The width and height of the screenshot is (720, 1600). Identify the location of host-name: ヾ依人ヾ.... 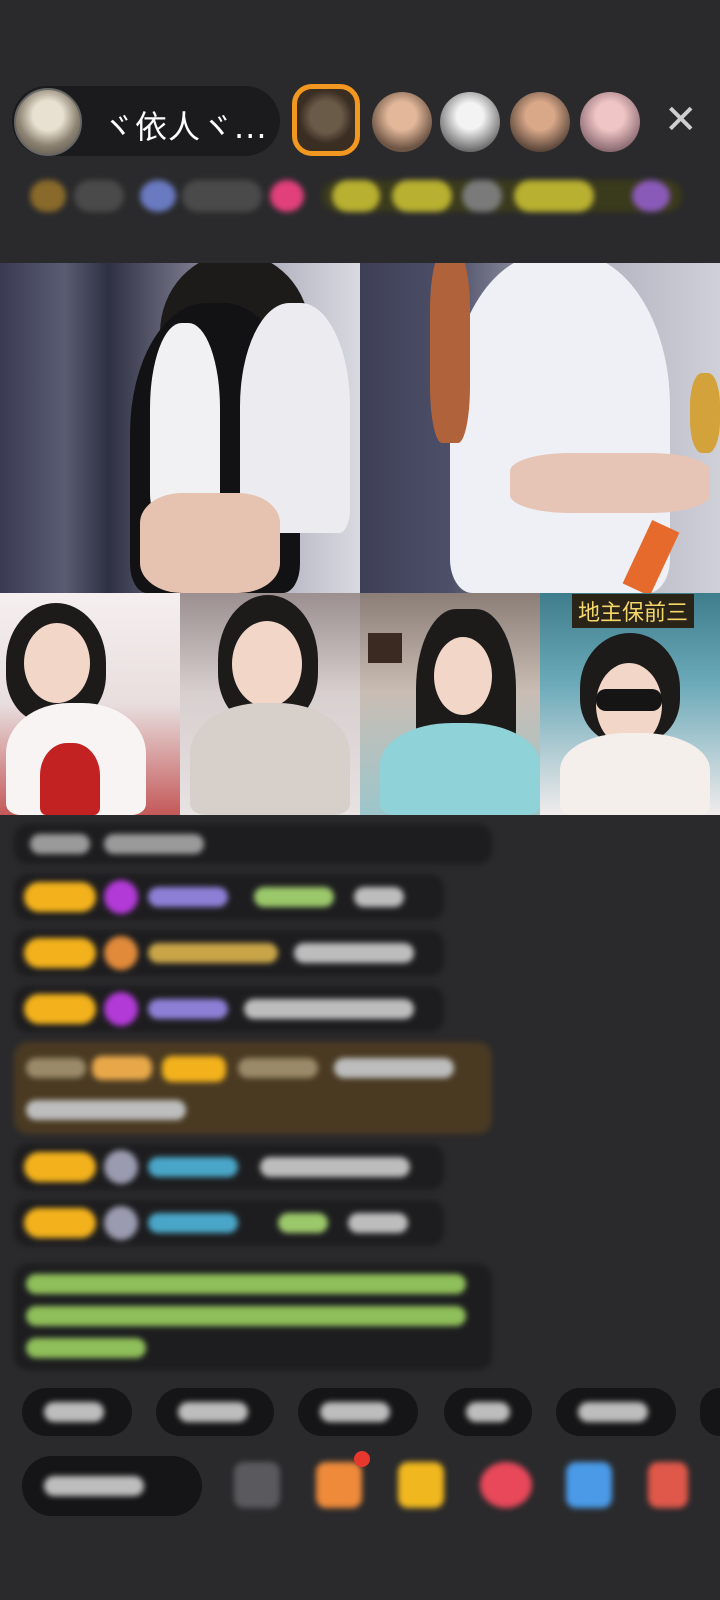
(185, 125).